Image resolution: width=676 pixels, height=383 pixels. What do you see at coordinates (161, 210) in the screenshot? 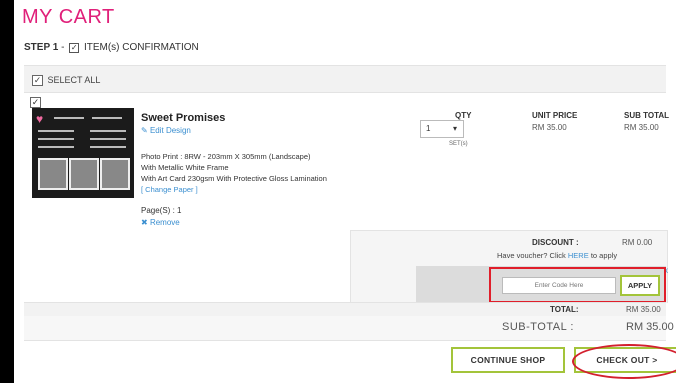
I see `page-count: Page(S) : 1` at bounding box center [161, 210].